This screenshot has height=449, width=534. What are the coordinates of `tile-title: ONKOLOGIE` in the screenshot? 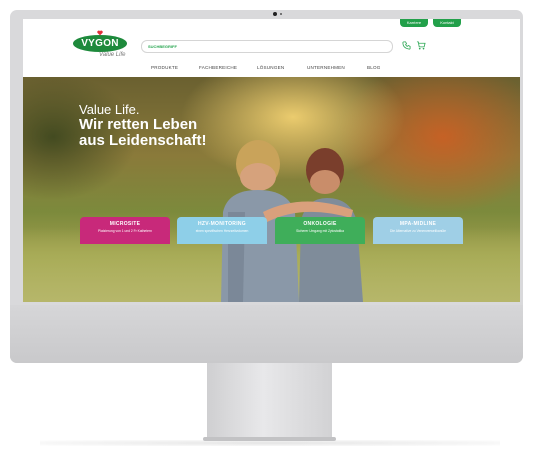 It's located at (320, 224).